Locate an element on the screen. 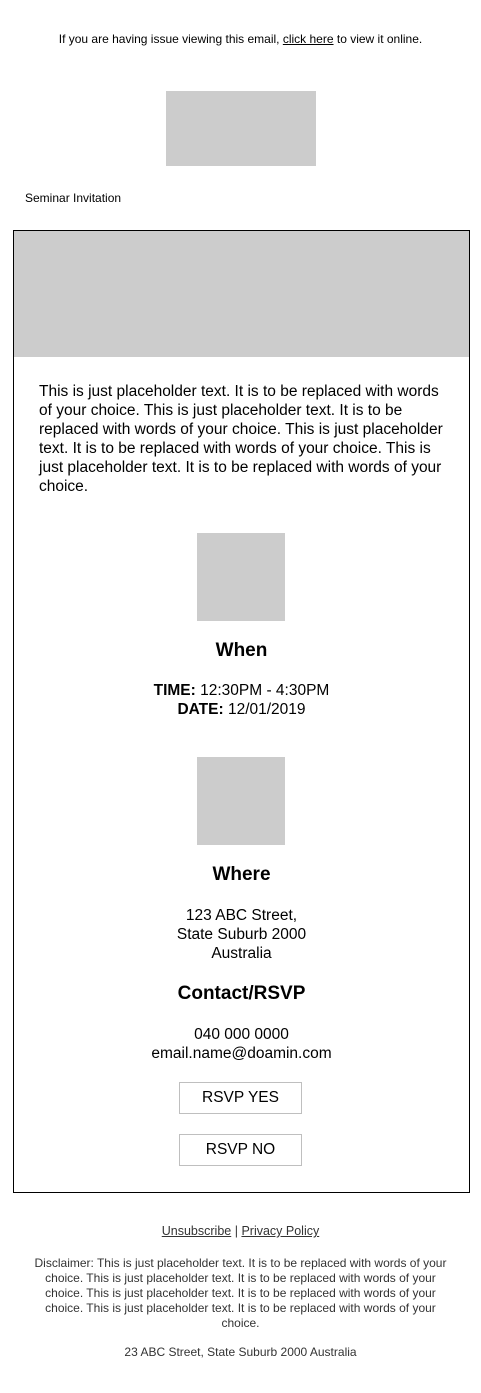  date-label: DATE: is located at coordinates (200, 709).